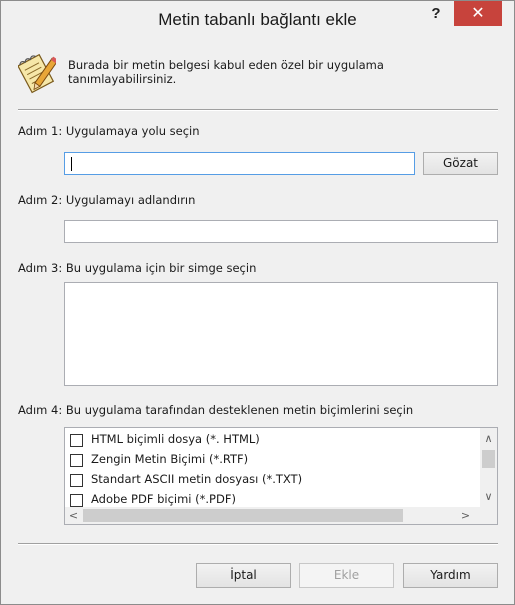  I want to click on app-name-input, so click(281, 231).